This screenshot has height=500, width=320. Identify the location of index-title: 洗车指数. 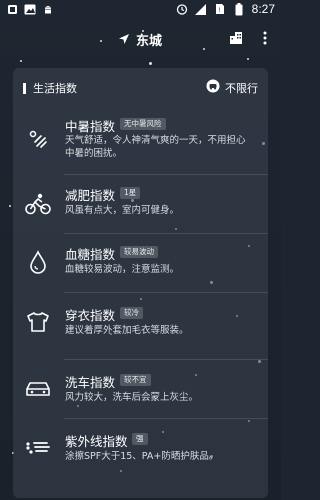
(90, 382).